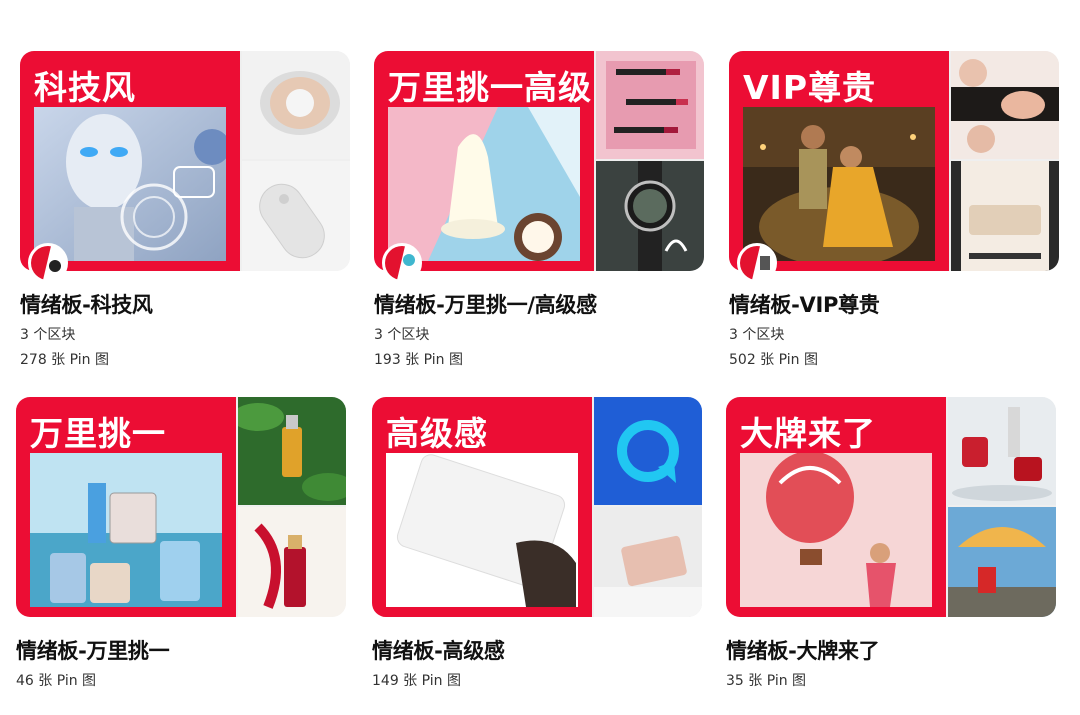  Describe the element at coordinates (650, 216) in the screenshot. I see `watch-ad-image` at that location.